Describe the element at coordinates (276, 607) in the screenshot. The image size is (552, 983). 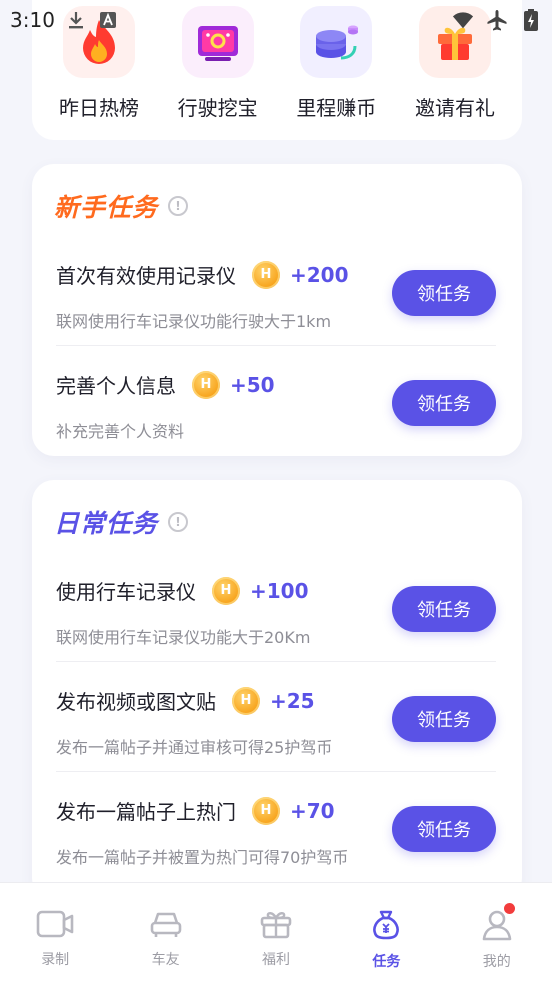
I see `task-row: 使用行车记录仪 H +100 联网使用行车记录仪功能大于20Km 领任务` at that location.